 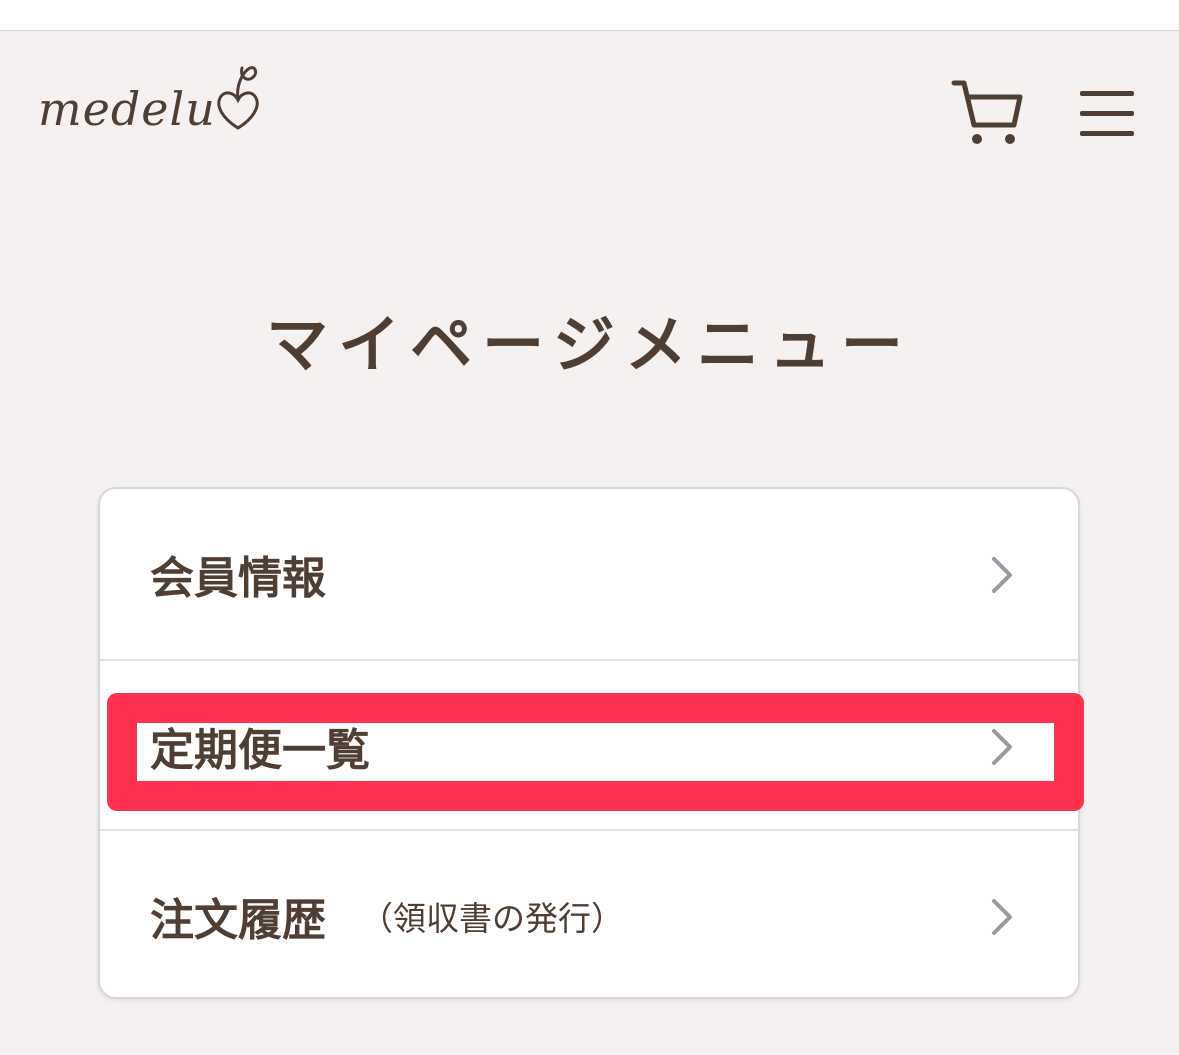 What do you see at coordinates (238, 578) in the screenshot?
I see `menu-item-title: 会員情報` at bounding box center [238, 578].